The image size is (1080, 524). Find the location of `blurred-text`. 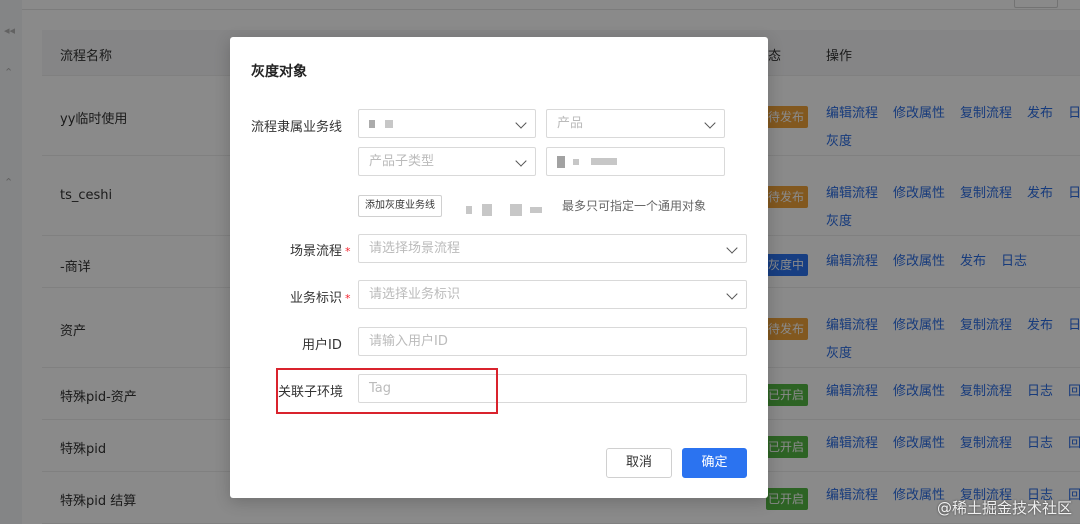

blurred-text is located at coordinates (504, 209).